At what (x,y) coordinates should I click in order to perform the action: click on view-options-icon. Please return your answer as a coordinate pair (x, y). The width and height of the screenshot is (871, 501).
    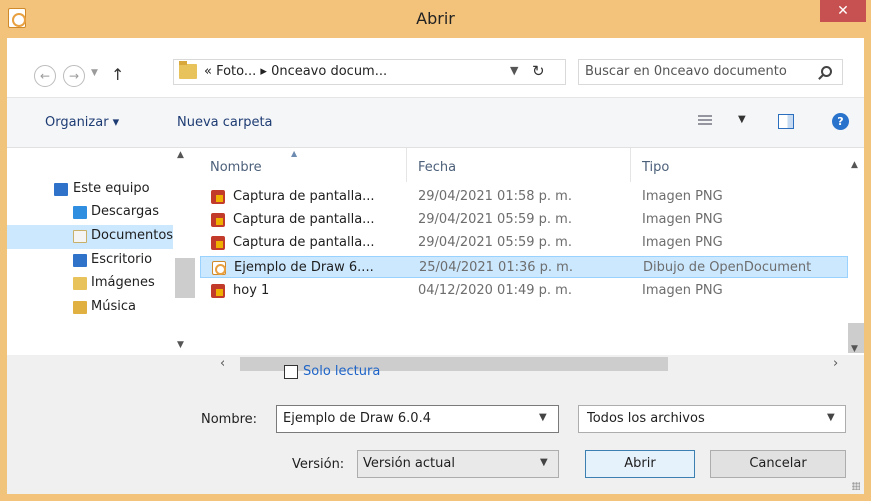
    Looking at the image, I should click on (705, 121).